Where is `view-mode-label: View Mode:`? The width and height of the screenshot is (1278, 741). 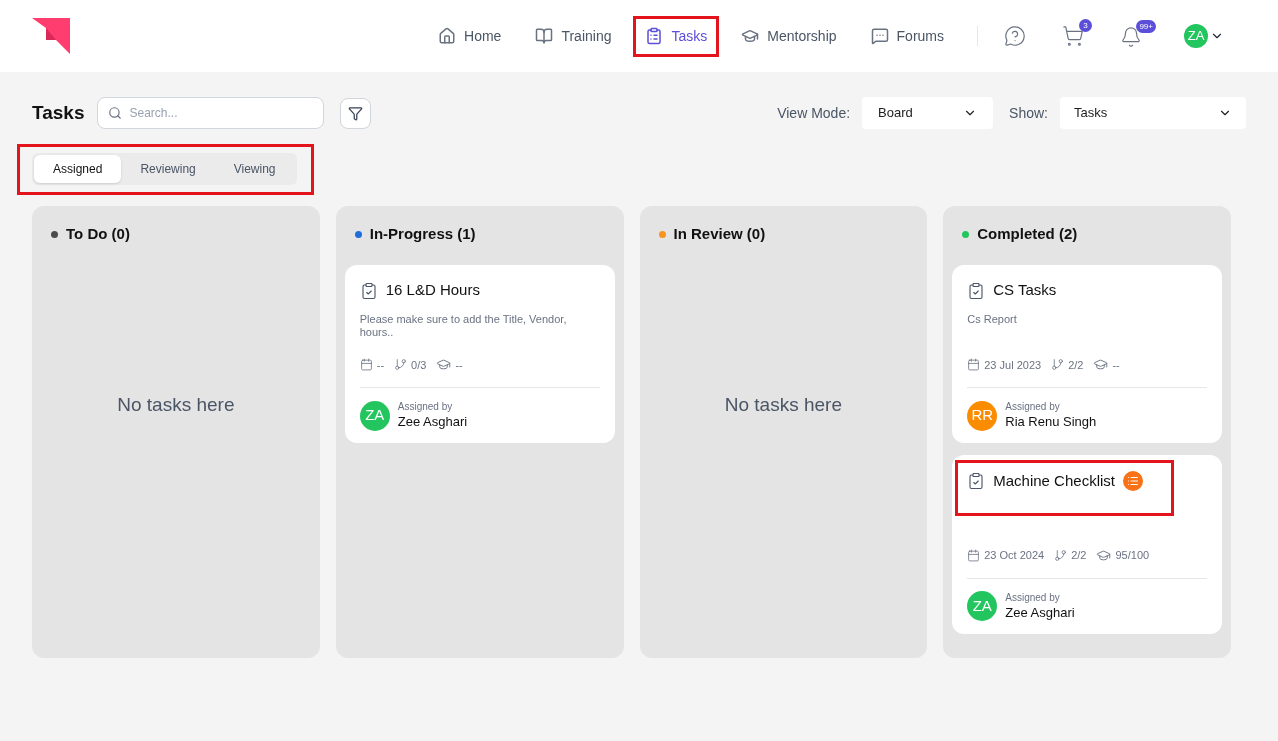
view-mode-label: View Mode: is located at coordinates (814, 113).